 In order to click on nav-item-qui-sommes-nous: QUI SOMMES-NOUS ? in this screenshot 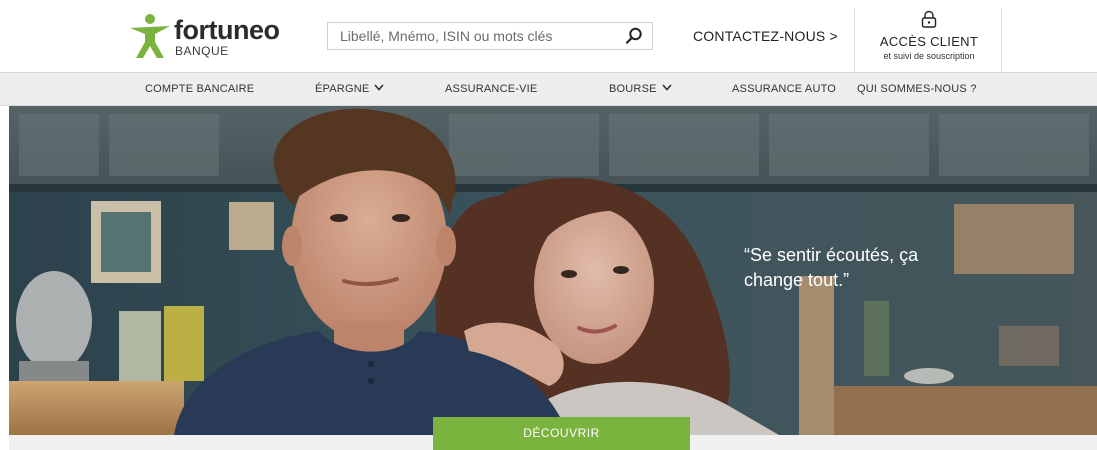, I will do `click(917, 89)`.